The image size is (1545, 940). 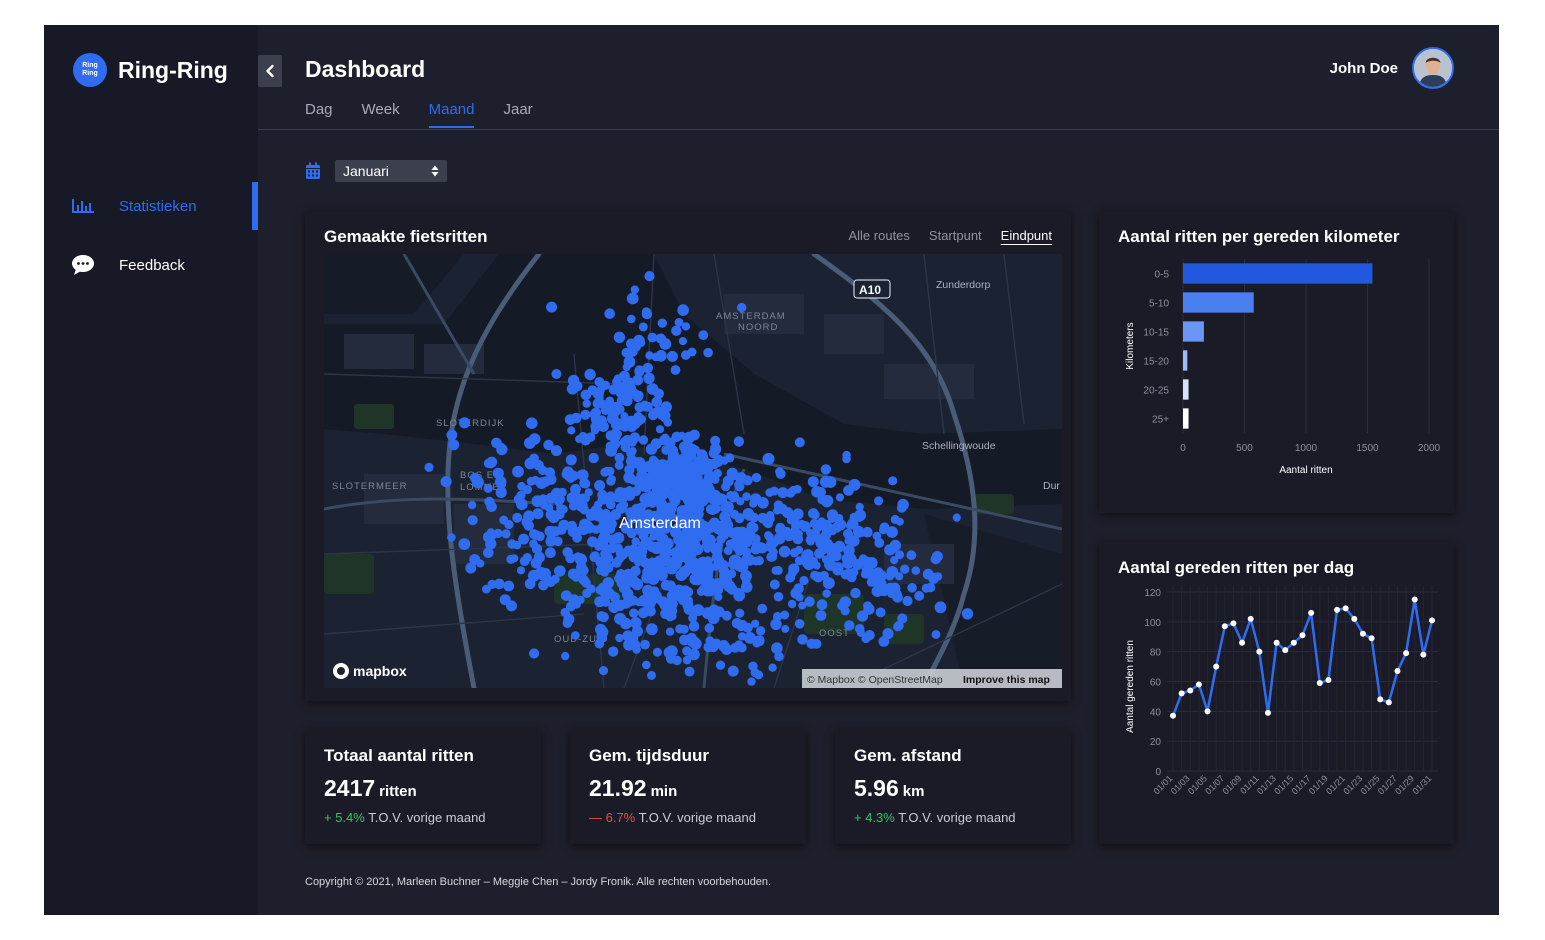 I want to click on collapse-sidebar-button, so click(x=270, y=71).